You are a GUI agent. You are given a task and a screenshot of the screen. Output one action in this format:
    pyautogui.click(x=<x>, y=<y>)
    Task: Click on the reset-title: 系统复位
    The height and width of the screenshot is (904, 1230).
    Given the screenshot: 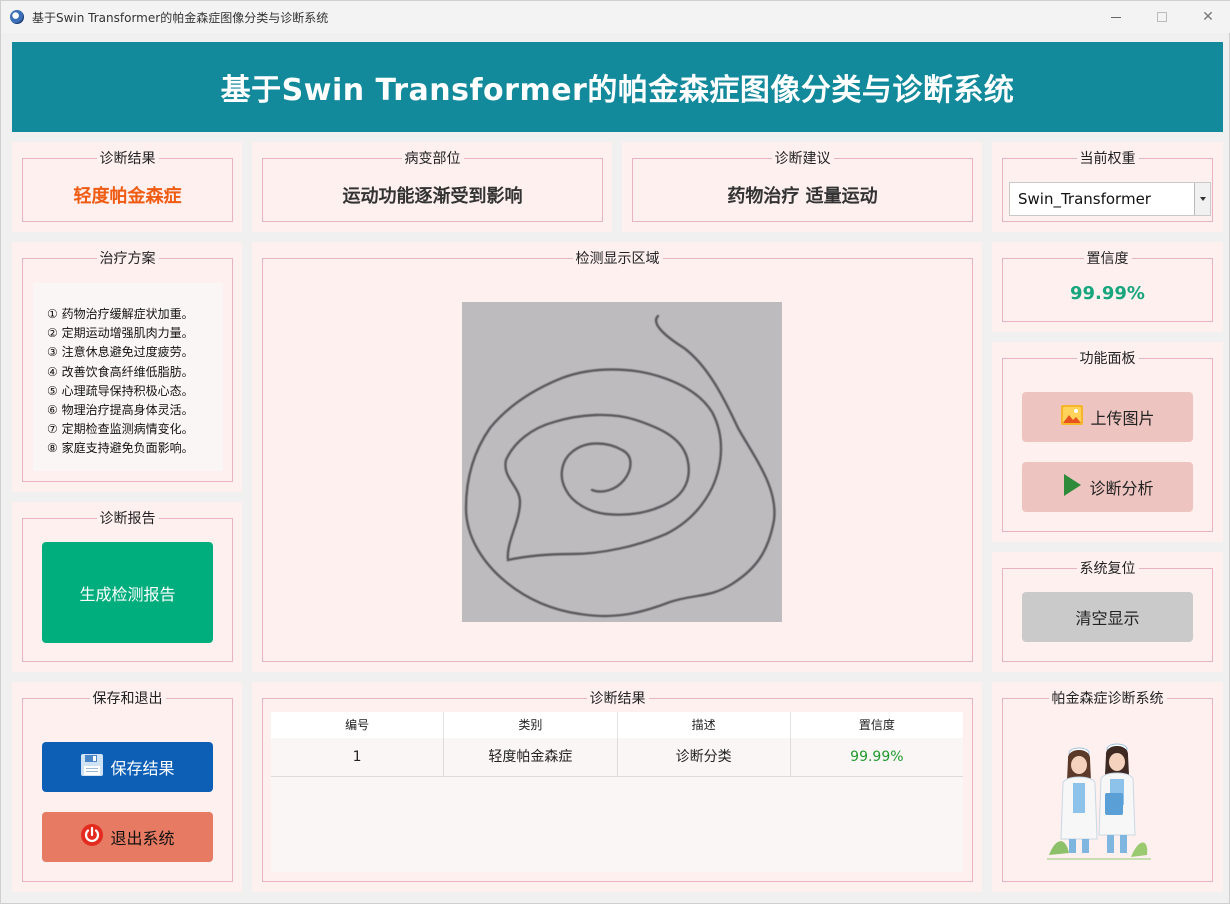 What is the action you would take?
    pyautogui.click(x=1107, y=569)
    